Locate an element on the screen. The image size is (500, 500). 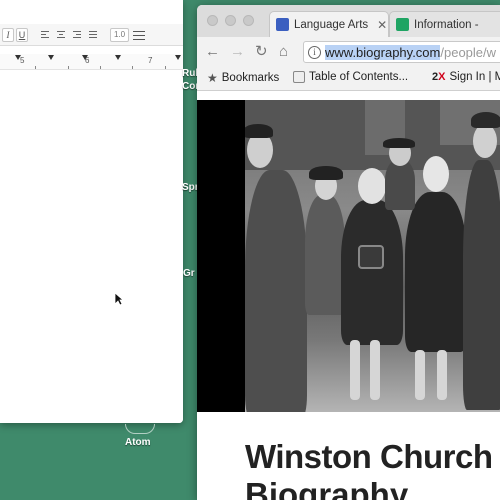
tab-strip: Language Arts ✕ Information - is located at coordinates (348, 21).